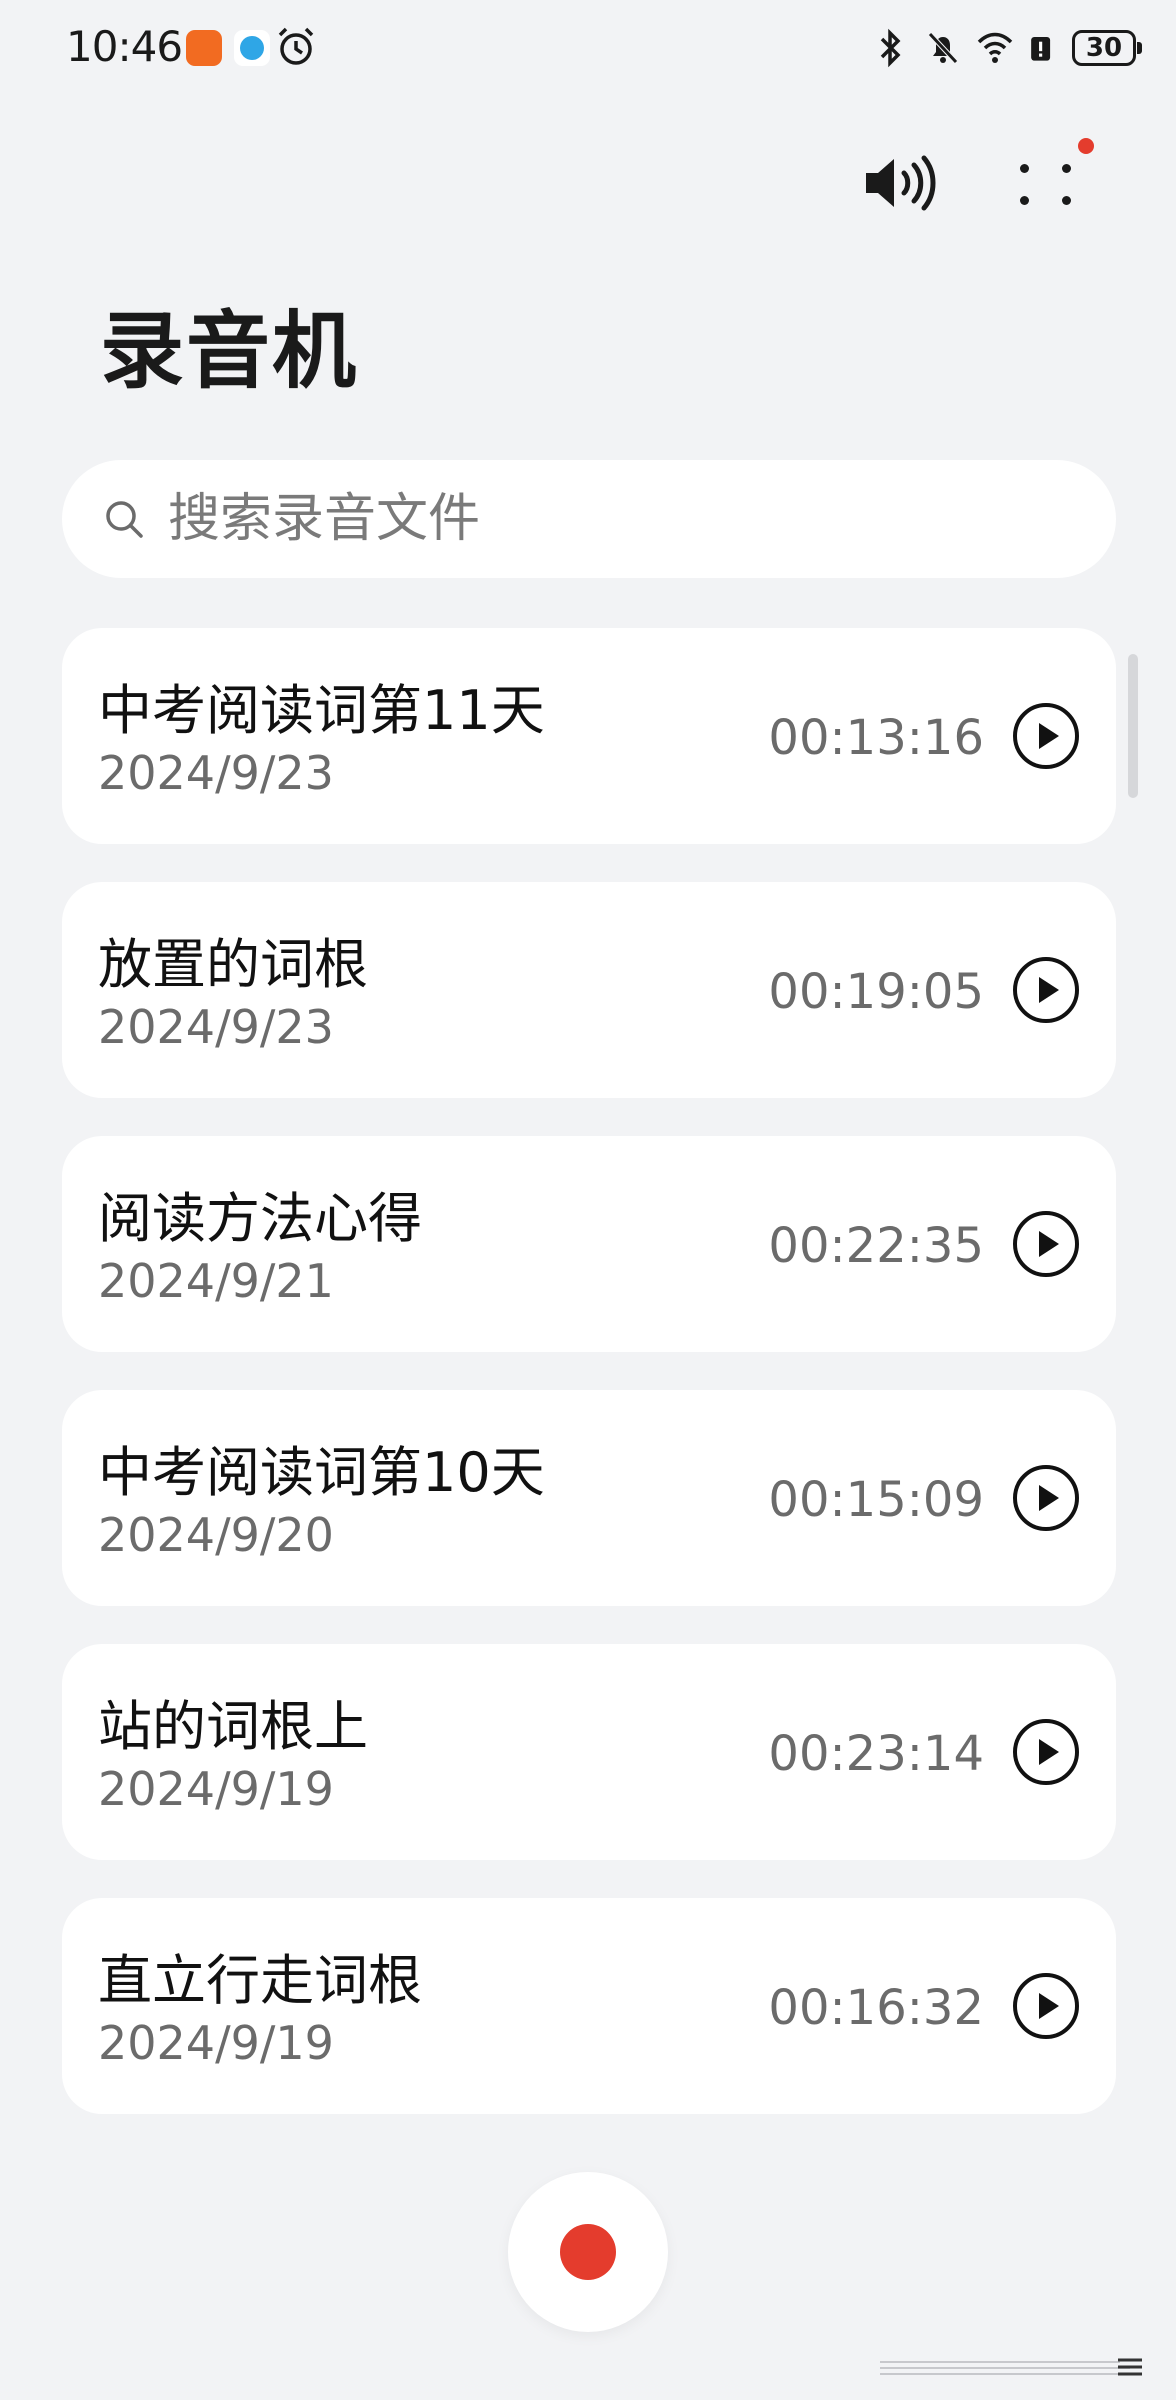  What do you see at coordinates (876, 1246) in the screenshot?
I see `recording-duration: 00:22:35` at bounding box center [876, 1246].